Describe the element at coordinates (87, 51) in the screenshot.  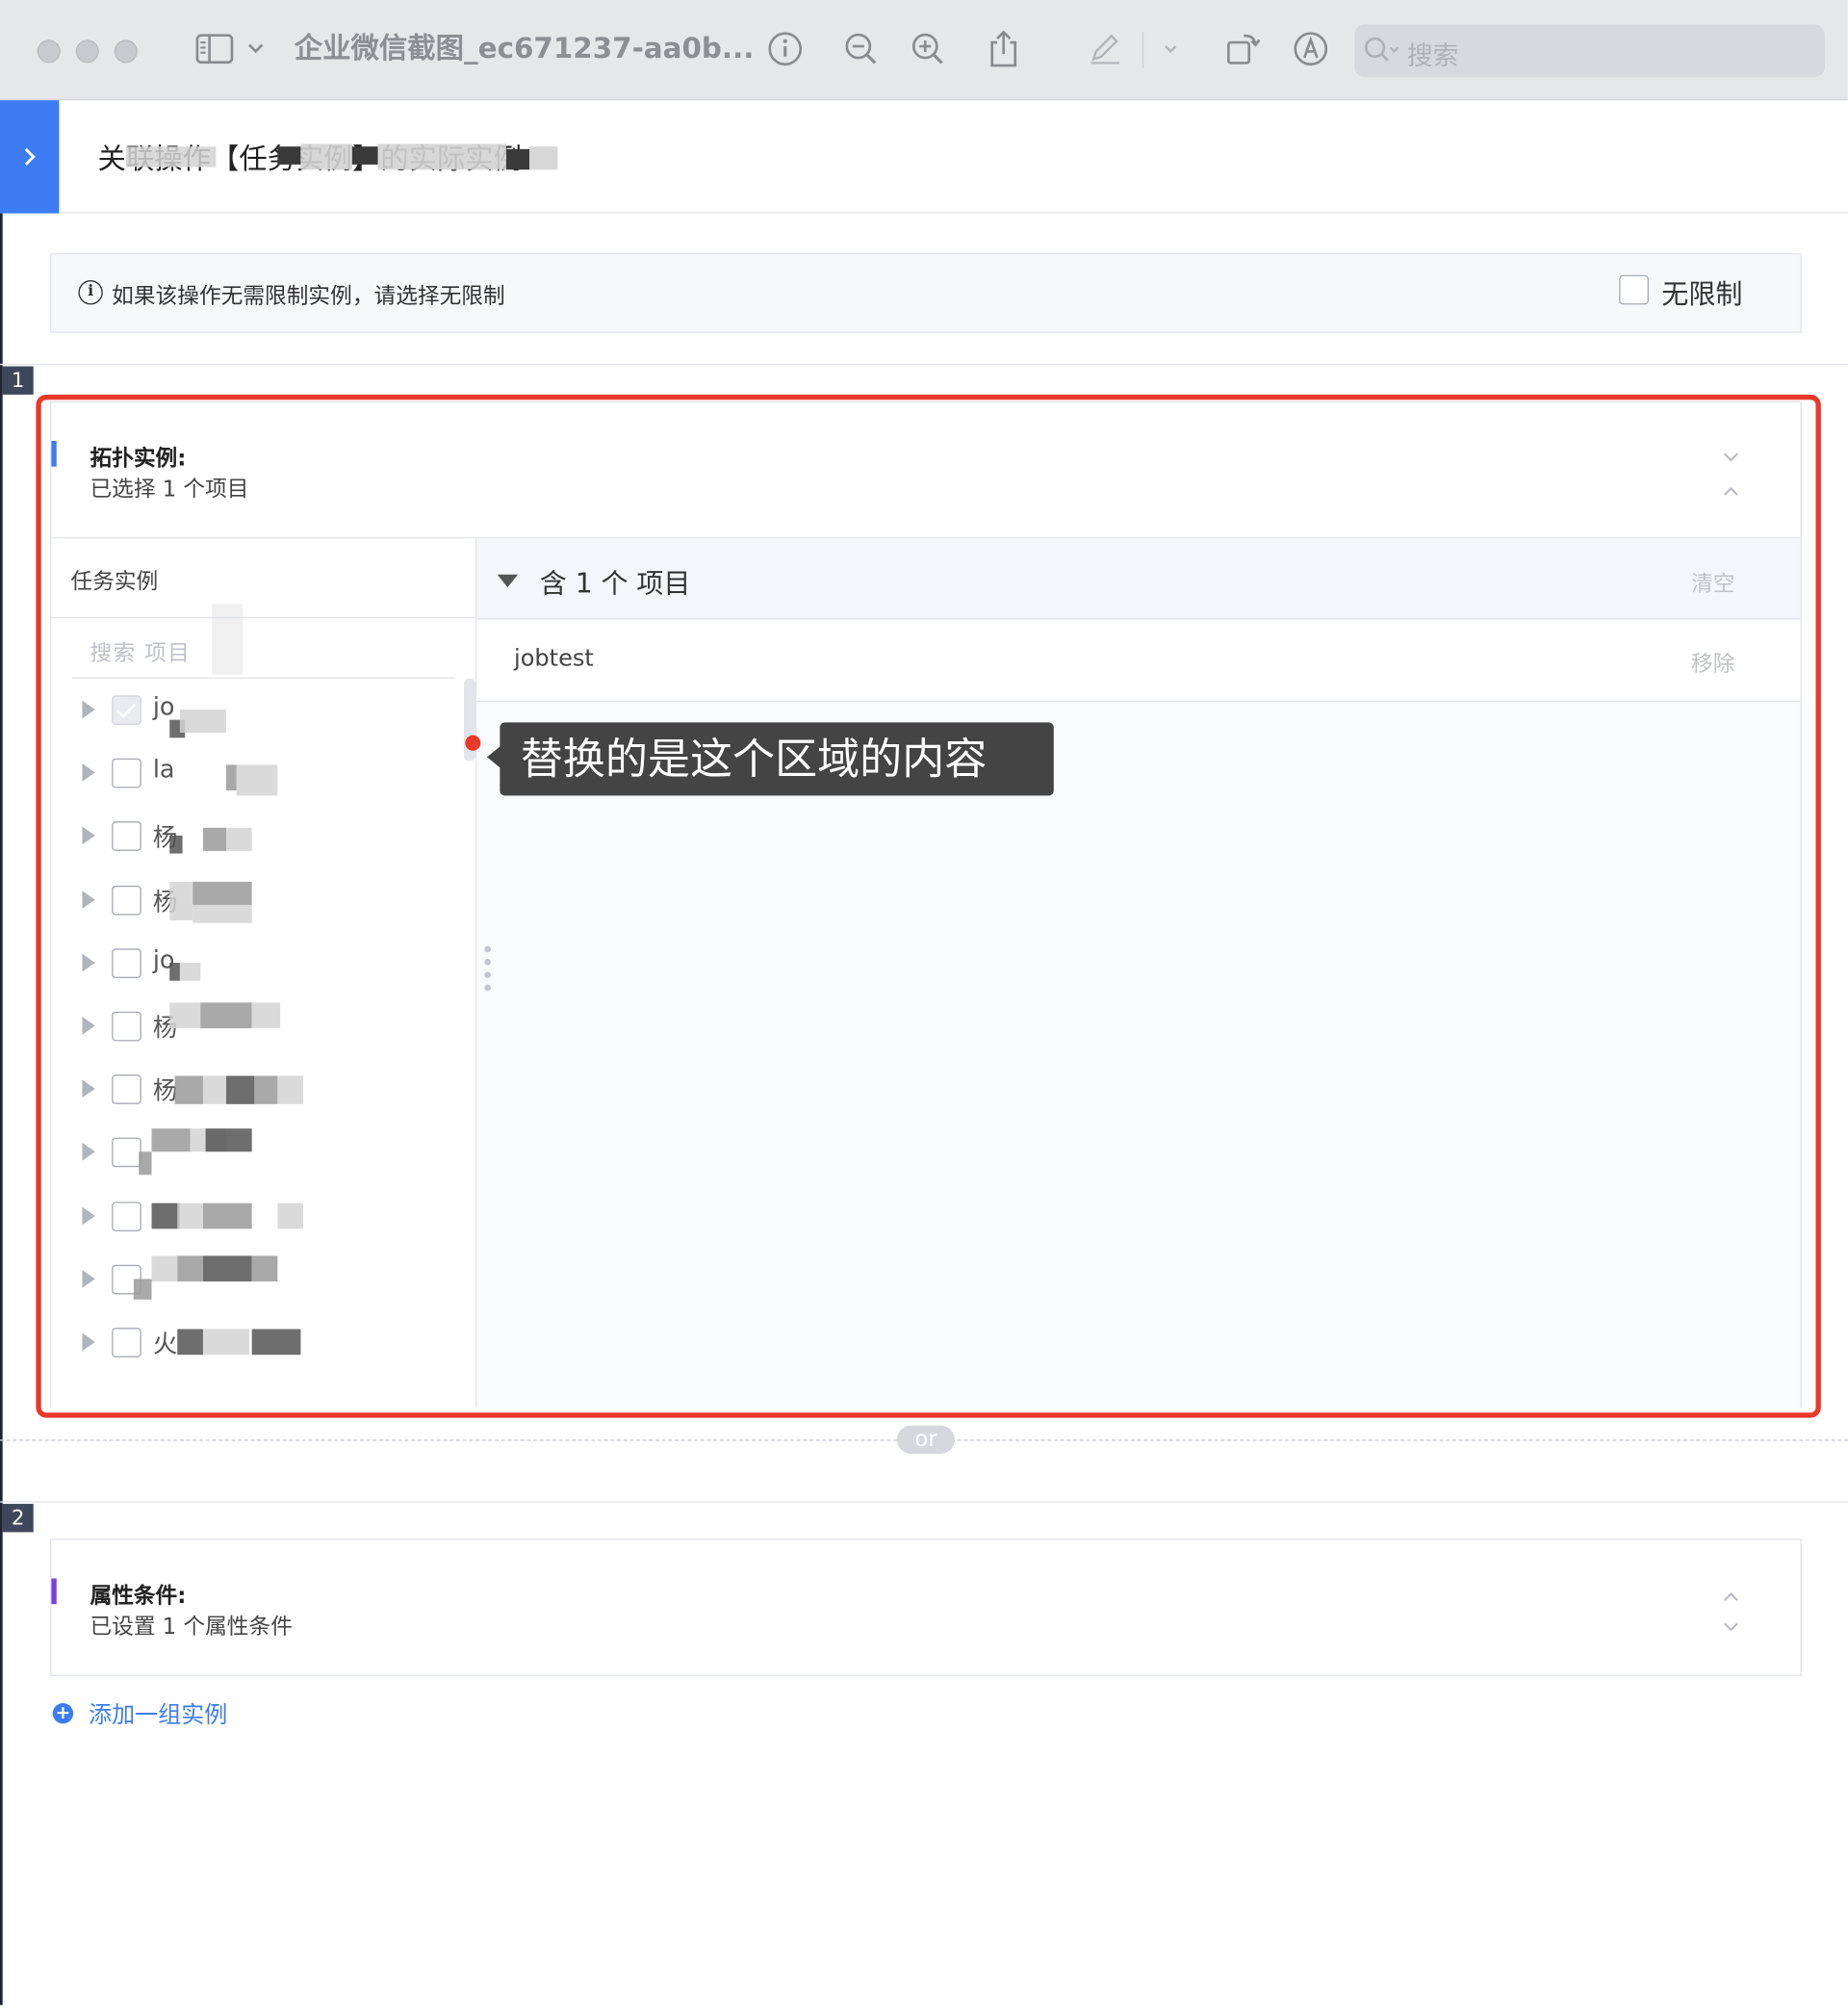
I see `minimize-window-button` at that location.